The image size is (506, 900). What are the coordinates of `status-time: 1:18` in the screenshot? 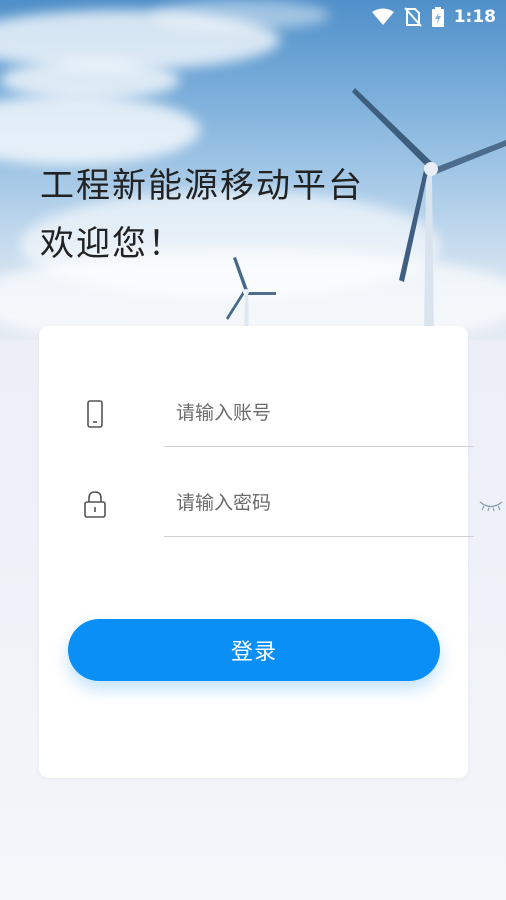 It's located at (474, 17).